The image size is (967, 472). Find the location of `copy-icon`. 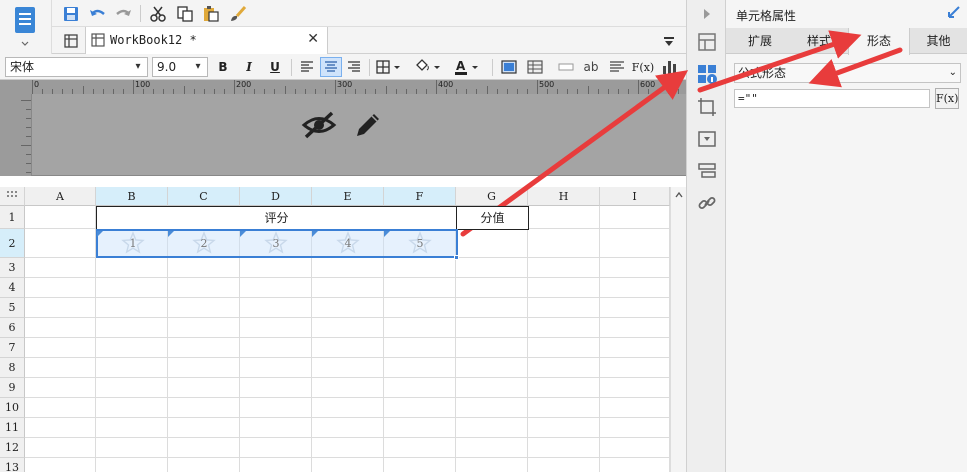

copy-icon is located at coordinates (185, 13).